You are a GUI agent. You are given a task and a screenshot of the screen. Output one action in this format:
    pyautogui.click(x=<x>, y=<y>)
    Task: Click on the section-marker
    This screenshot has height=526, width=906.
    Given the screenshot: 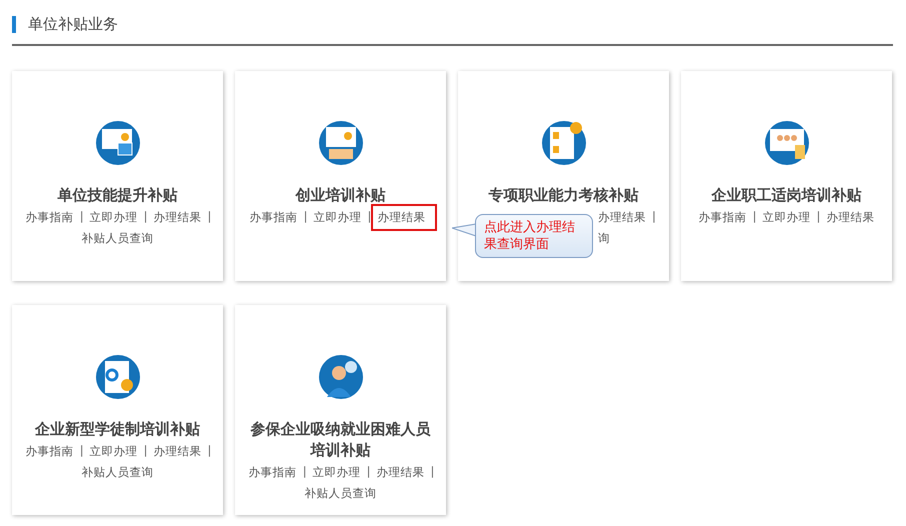 What is the action you would take?
    pyautogui.click(x=14, y=24)
    